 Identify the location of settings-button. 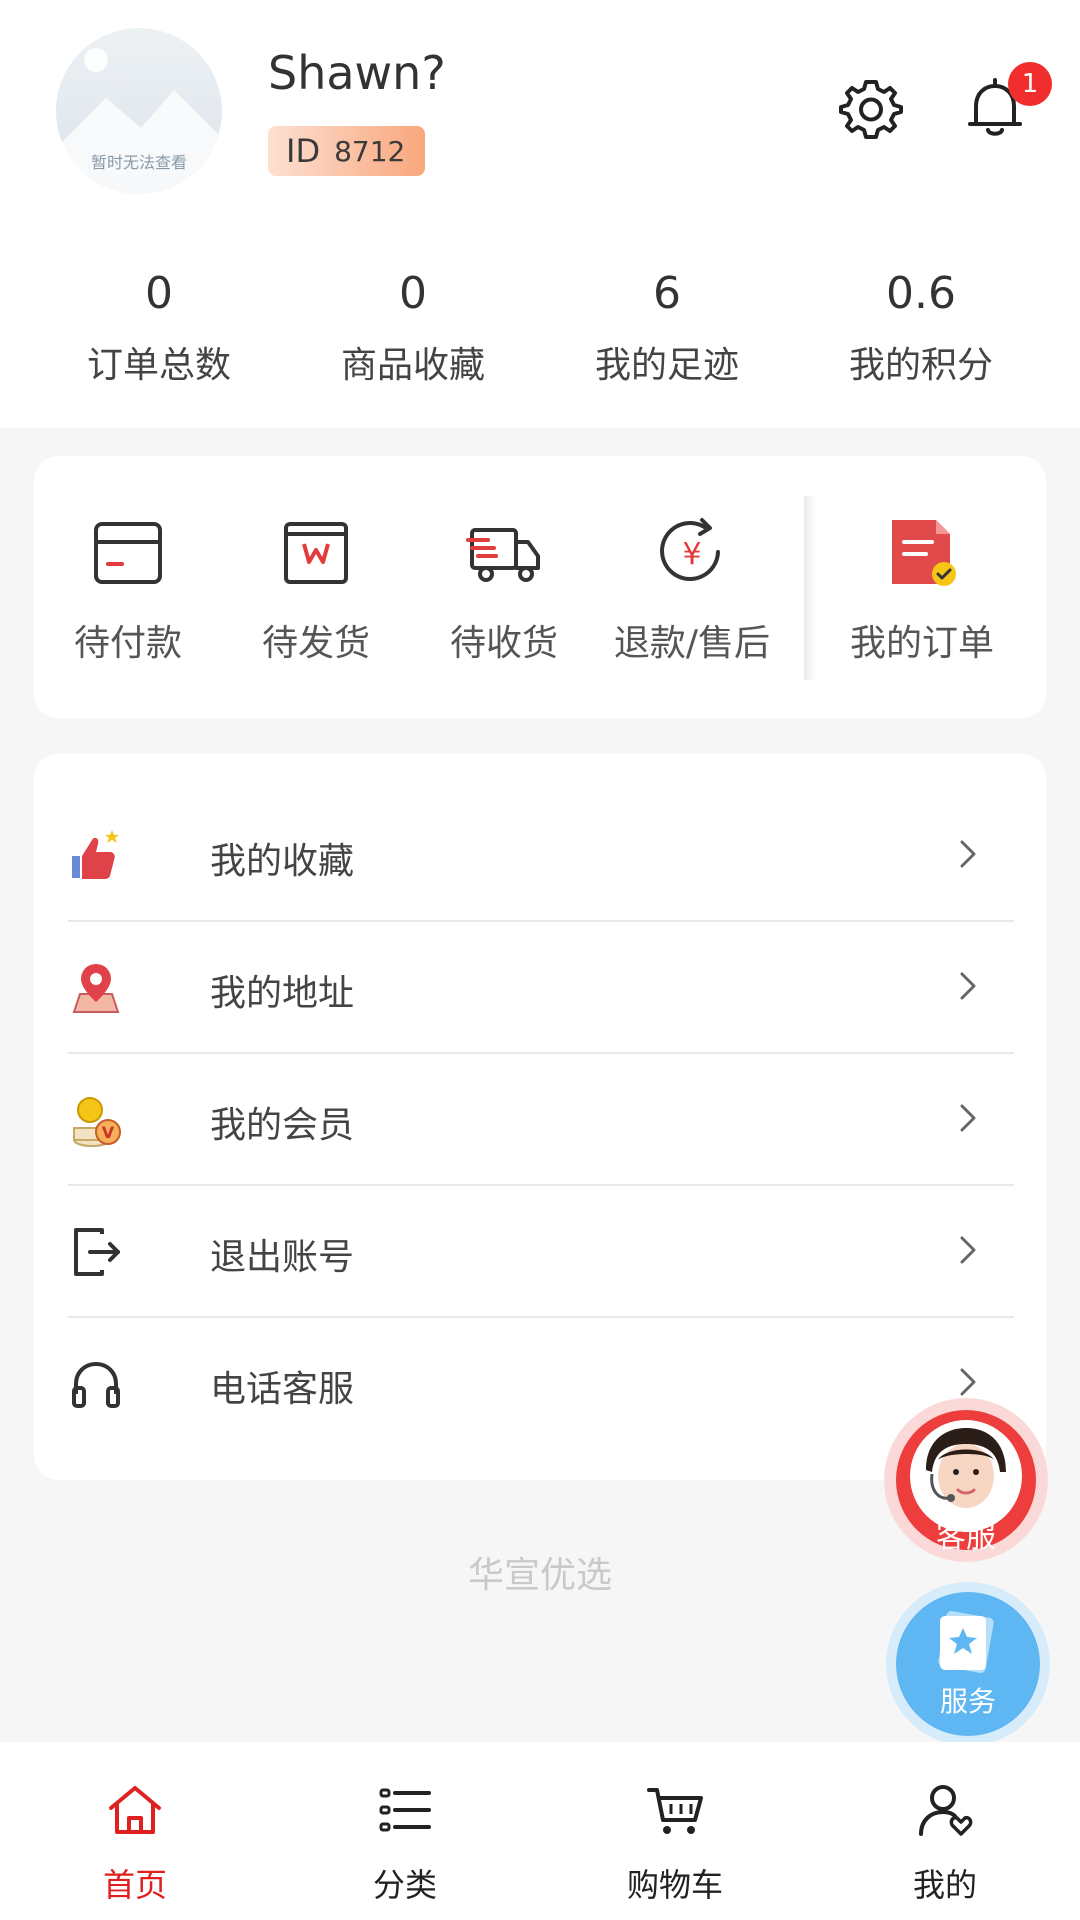
(871, 109).